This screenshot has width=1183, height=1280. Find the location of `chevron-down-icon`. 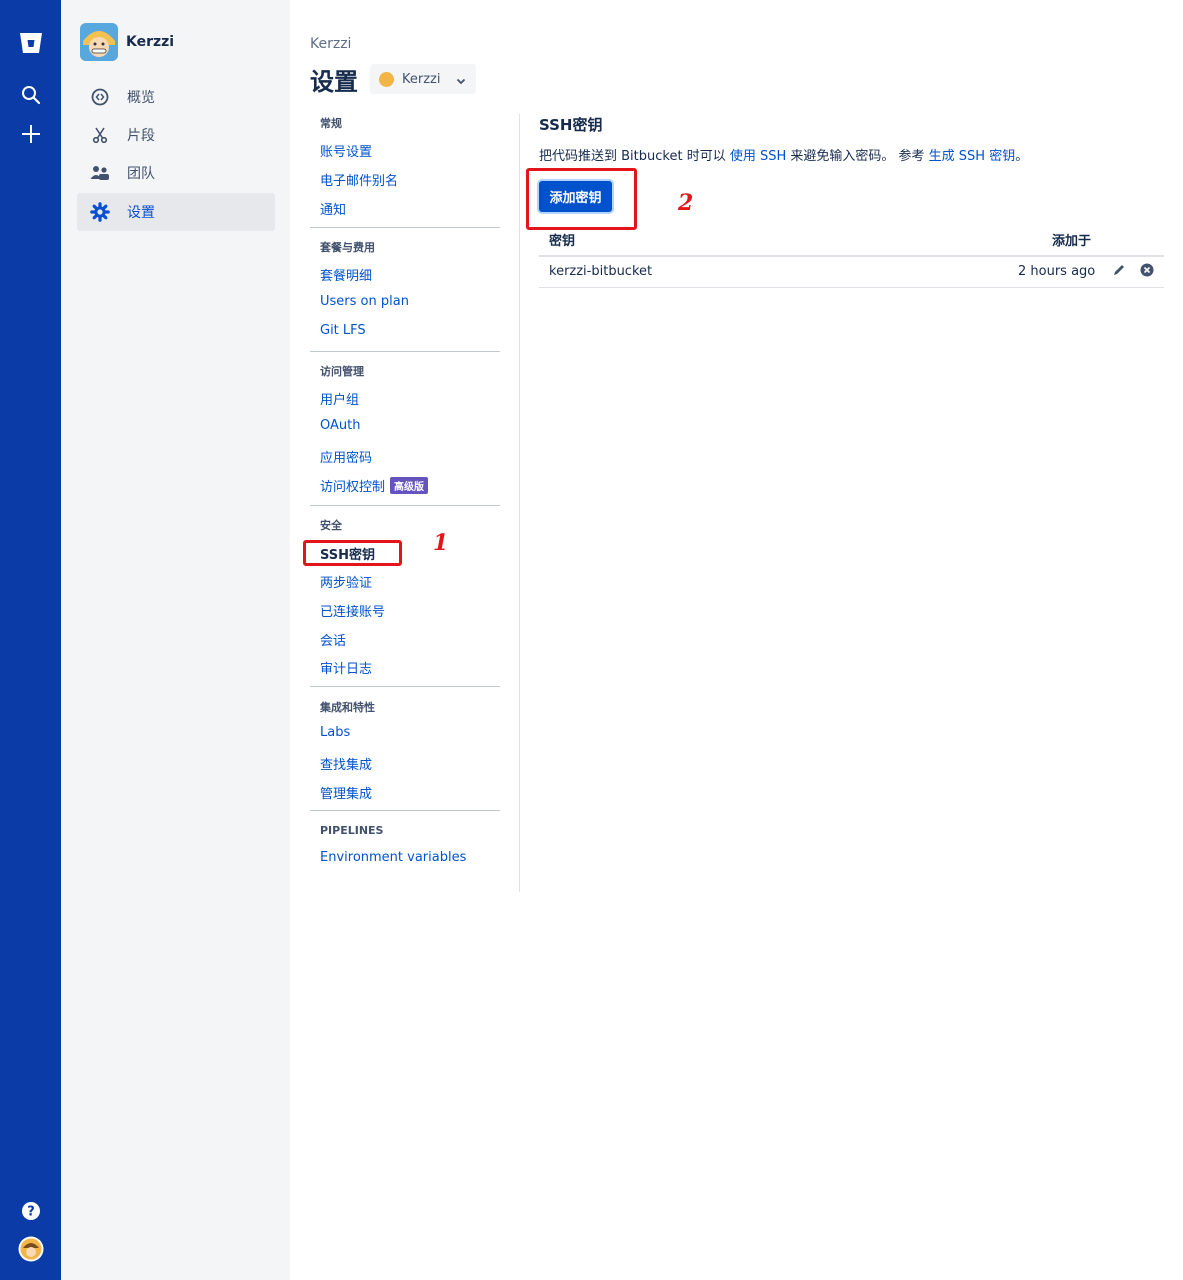

chevron-down-icon is located at coordinates (461, 79).